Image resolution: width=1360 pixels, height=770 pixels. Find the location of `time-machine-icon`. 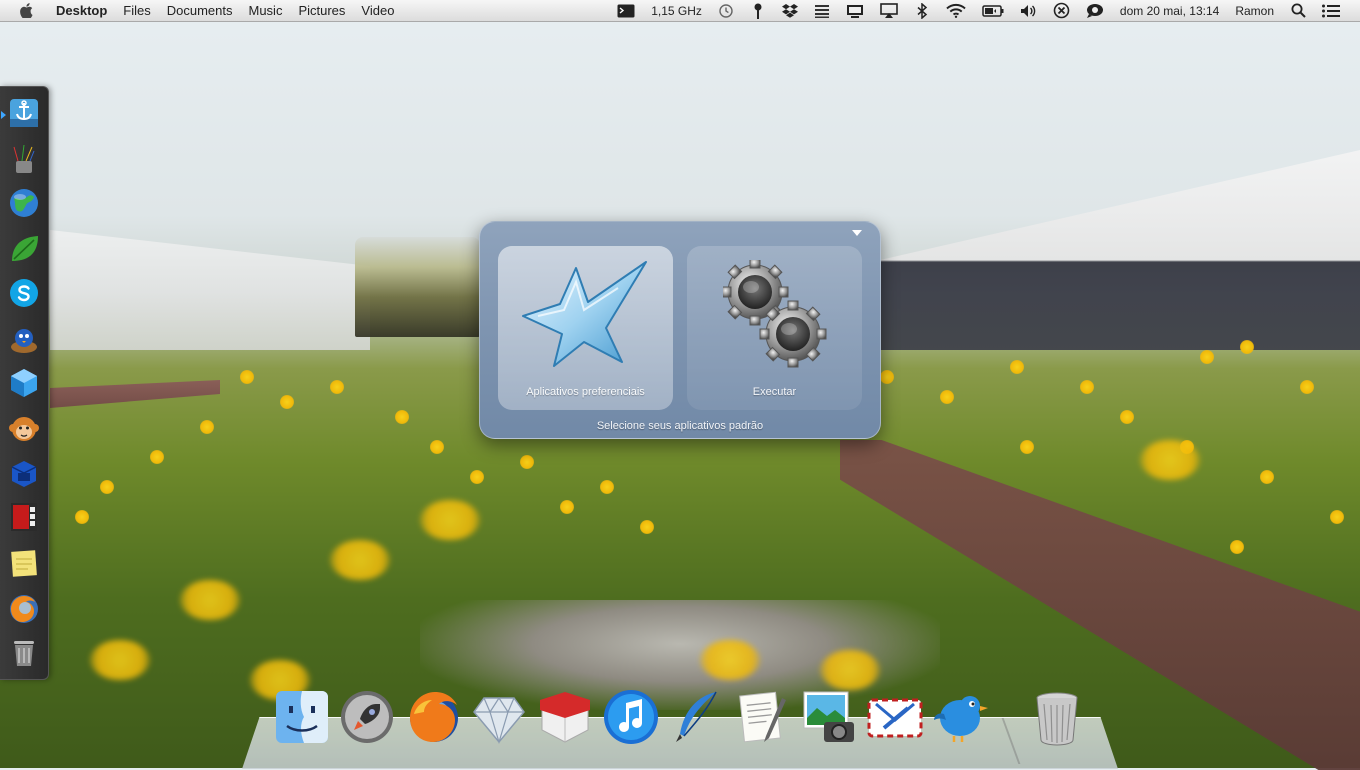

time-machine-icon is located at coordinates (726, 10).